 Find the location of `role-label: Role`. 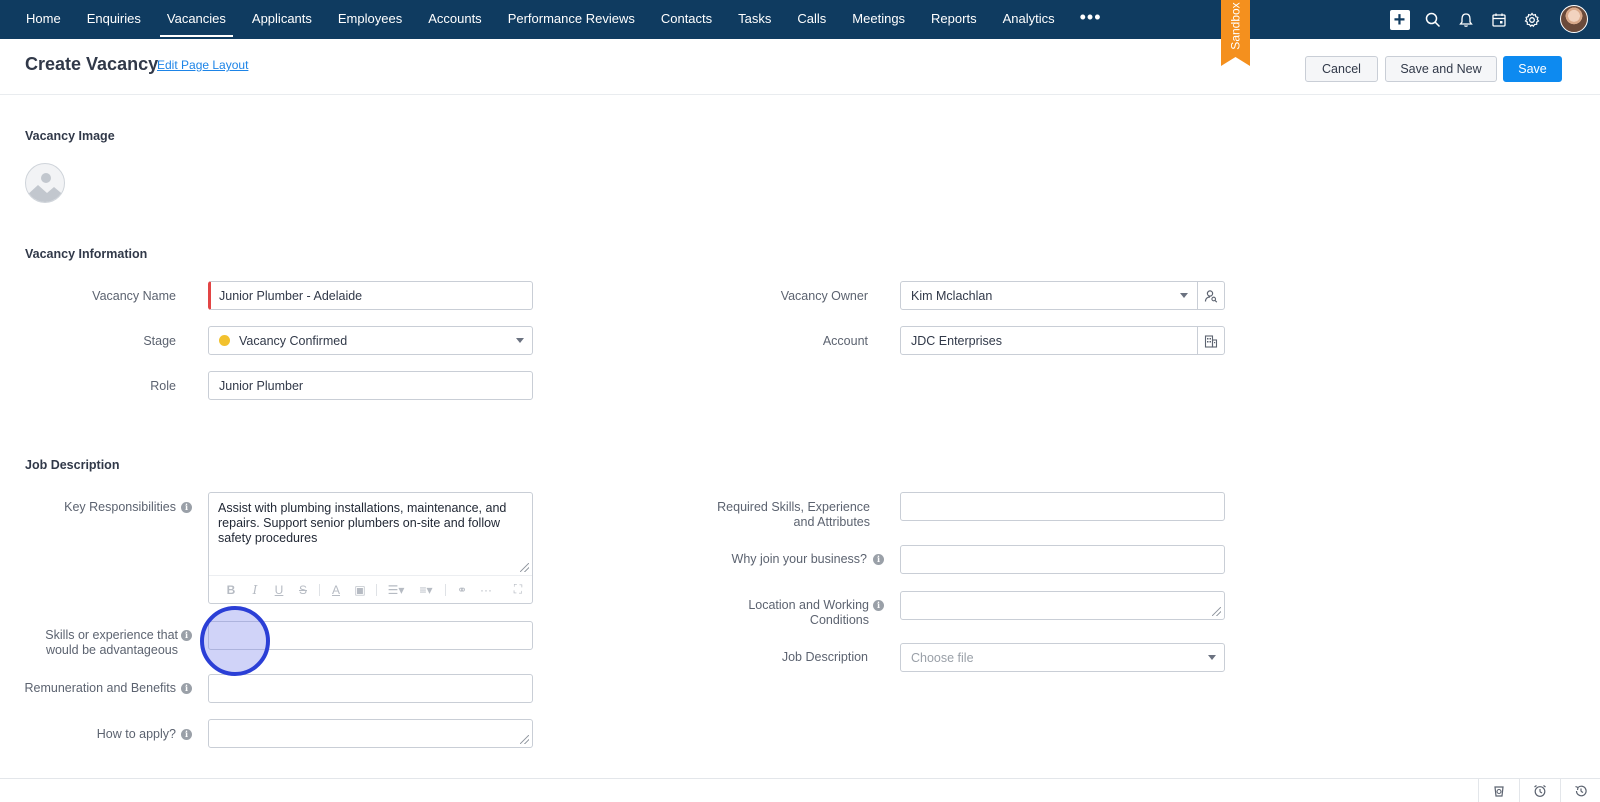

role-label: Role is located at coordinates (163, 386).